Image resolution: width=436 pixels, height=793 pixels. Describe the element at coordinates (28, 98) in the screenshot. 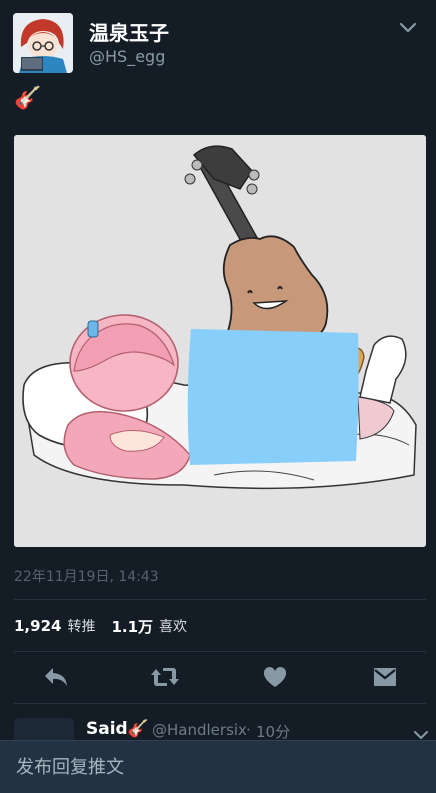

I see `tweet-text: 🎸` at that location.